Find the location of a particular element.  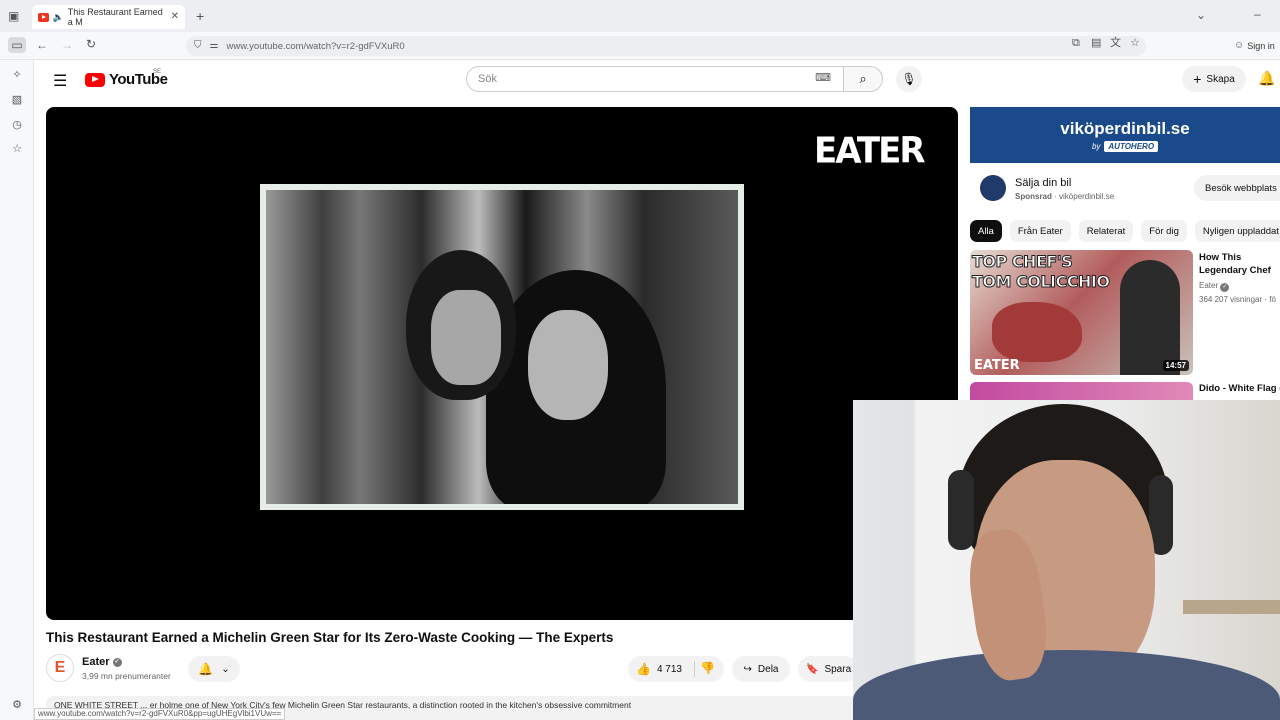

screenshot-icon: ⧉ is located at coordinates (1076, 43).